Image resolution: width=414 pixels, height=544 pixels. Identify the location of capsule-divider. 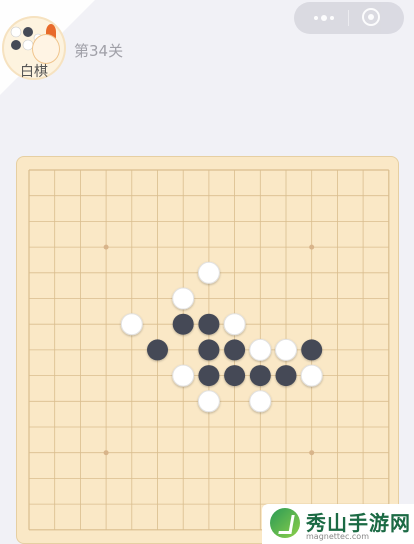
(348, 18).